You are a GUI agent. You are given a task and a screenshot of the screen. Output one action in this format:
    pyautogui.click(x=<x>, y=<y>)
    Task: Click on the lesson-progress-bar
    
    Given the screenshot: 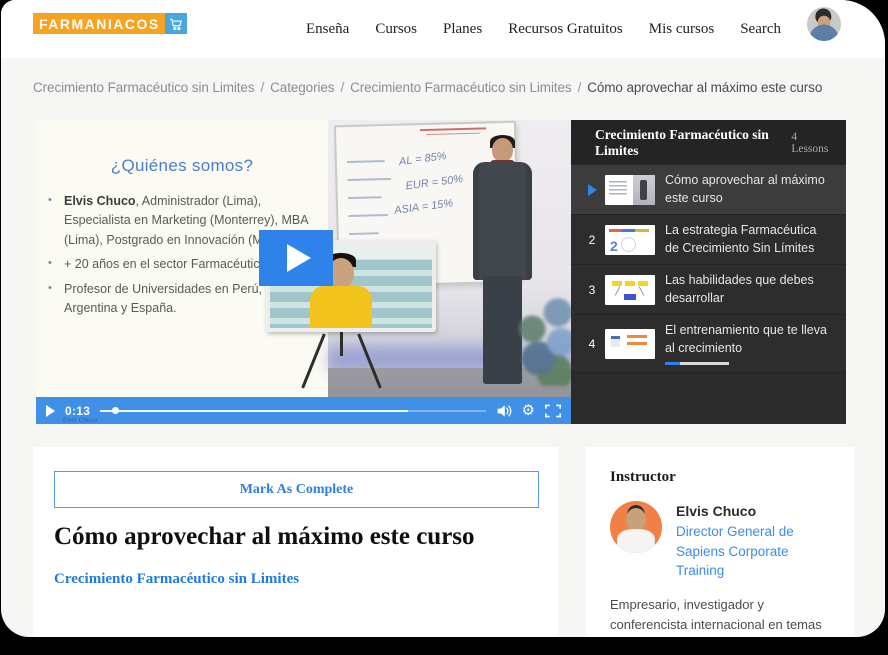 What is the action you would take?
    pyautogui.click(x=697, y=363)
    